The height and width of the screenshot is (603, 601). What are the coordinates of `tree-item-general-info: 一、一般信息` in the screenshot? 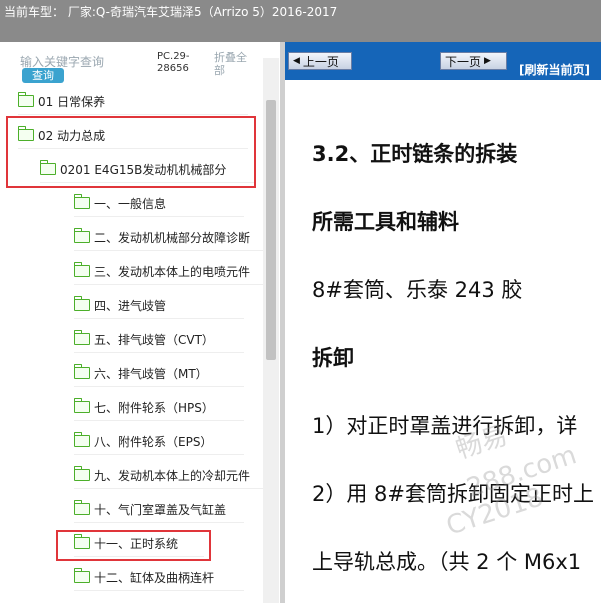 It's located at (159, 203).